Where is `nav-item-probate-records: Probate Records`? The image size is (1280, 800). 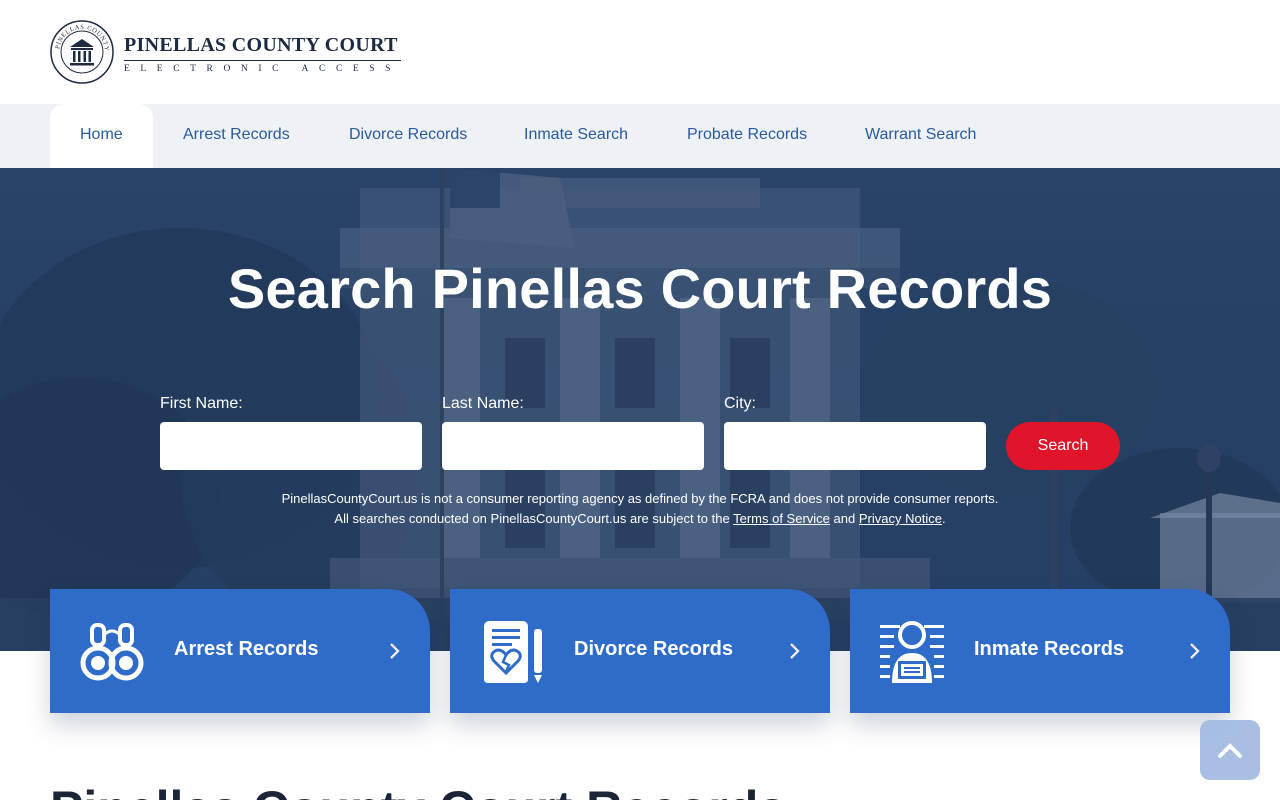 nav-item-probate-records: Probate Records is located at coordinates (747, 136).